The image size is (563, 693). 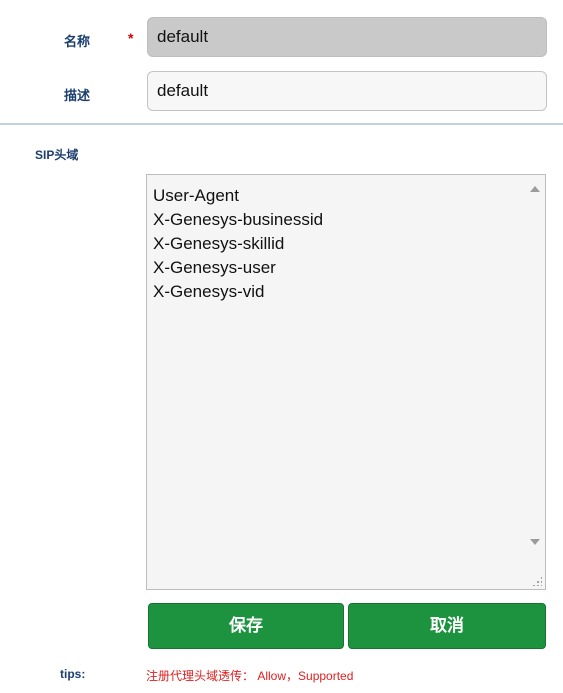 I want to click on scroll-up-arrow-icon, so click(x=535, y=189).